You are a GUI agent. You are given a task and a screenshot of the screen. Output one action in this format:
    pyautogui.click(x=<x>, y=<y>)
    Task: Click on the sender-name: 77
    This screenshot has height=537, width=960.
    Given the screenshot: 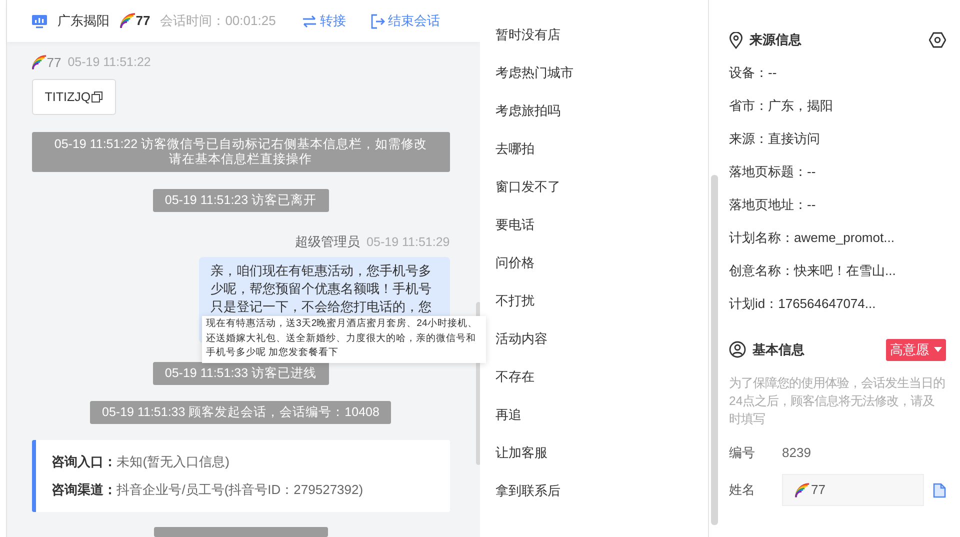 What is the action you would take?
    pyautogui.click(x=54, y=63)
    